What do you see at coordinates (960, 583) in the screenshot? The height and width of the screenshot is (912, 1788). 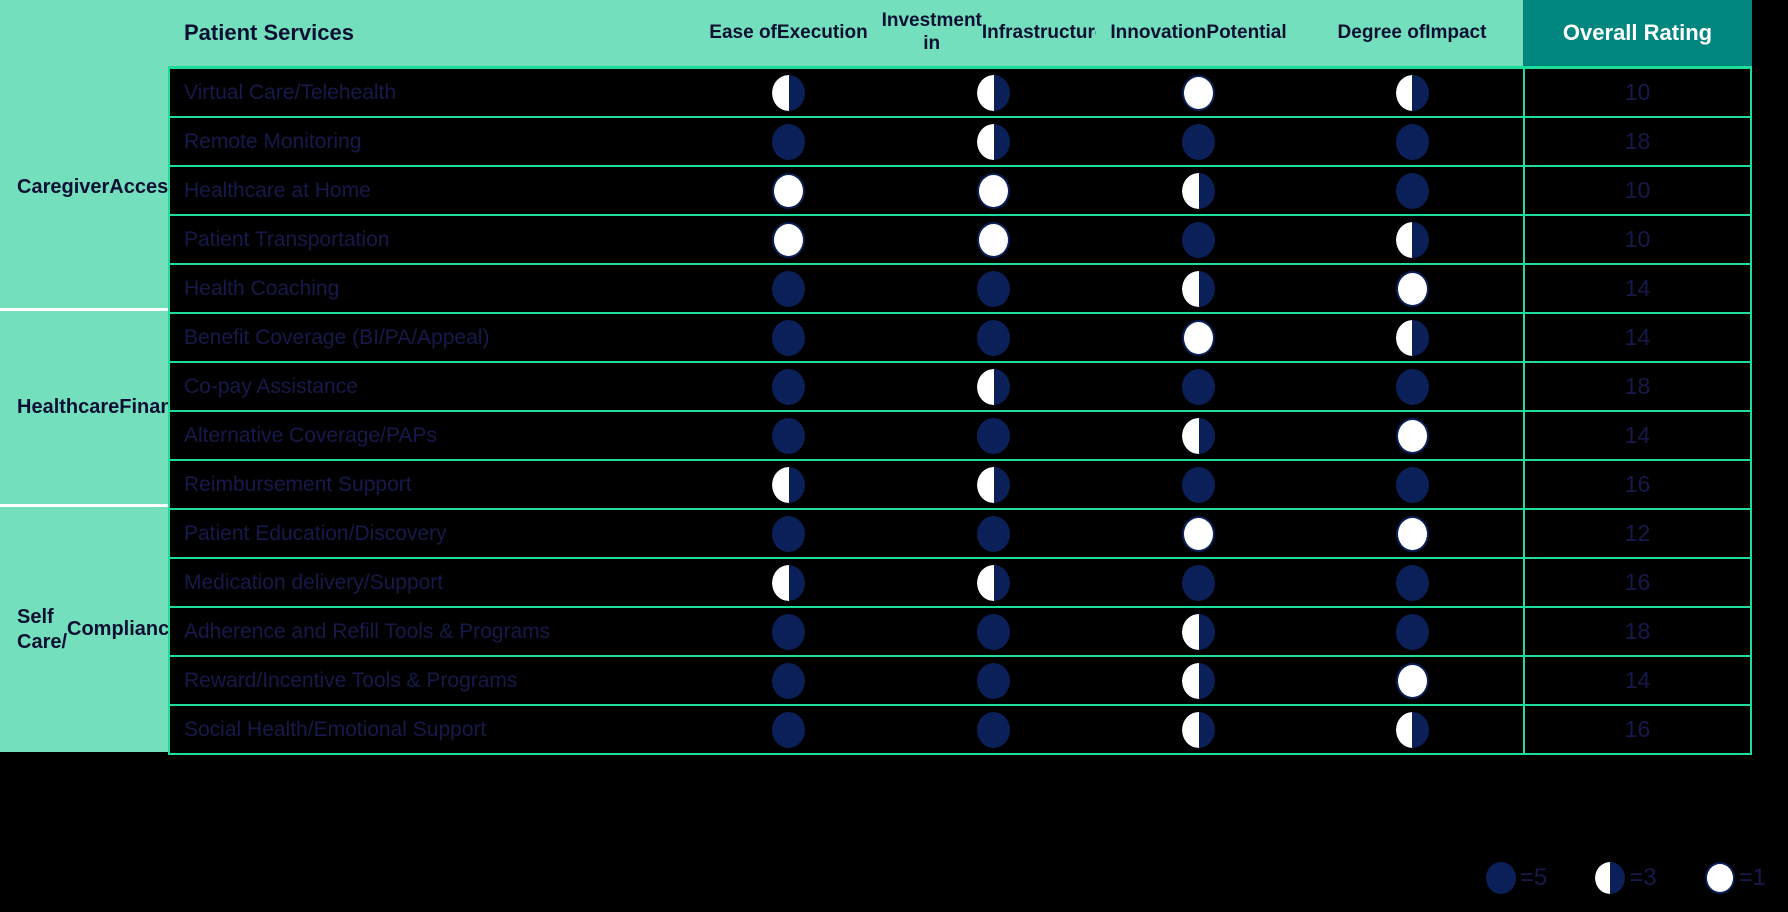 I see `table-row: Medication delivery/Support 16` at bounding box center [960, 583].